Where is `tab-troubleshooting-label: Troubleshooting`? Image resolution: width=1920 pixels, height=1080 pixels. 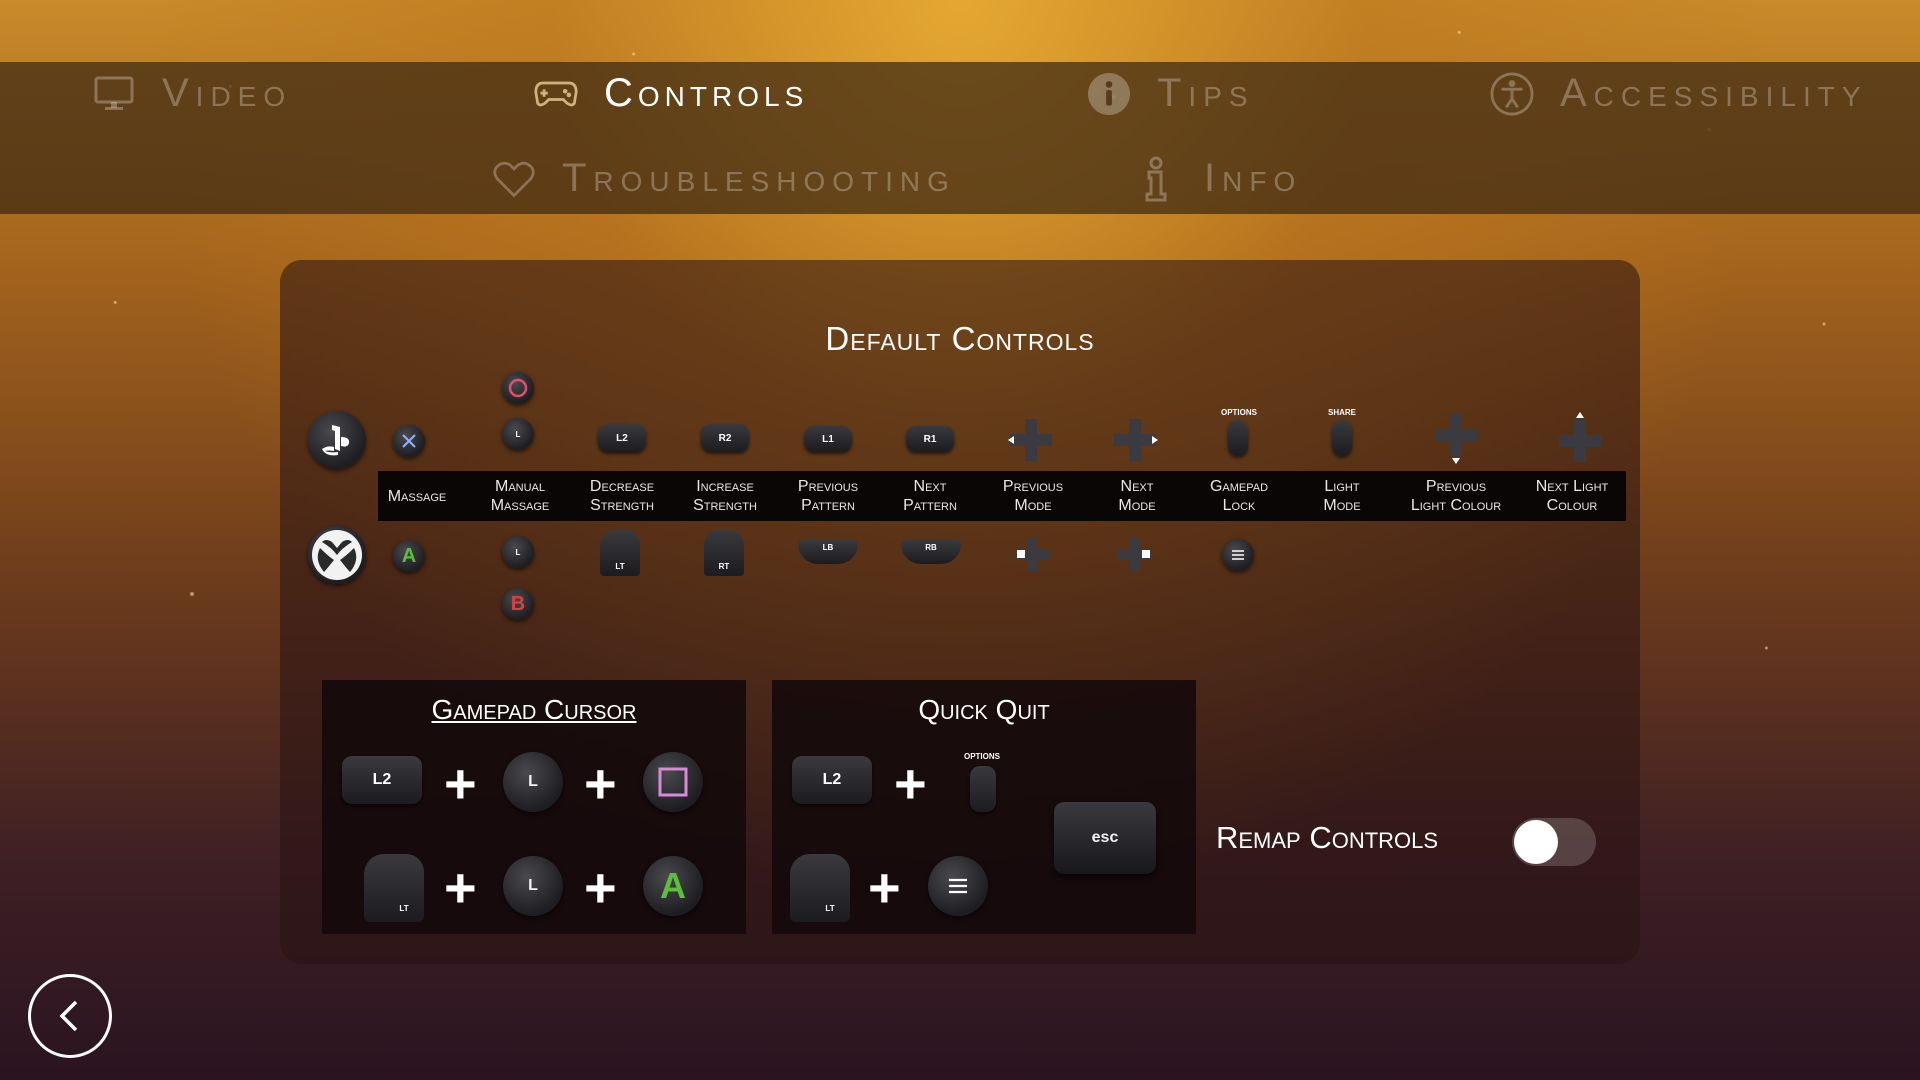 tab-troubleshooting-label: Troubleshooting is located at coordinates (759, 178).